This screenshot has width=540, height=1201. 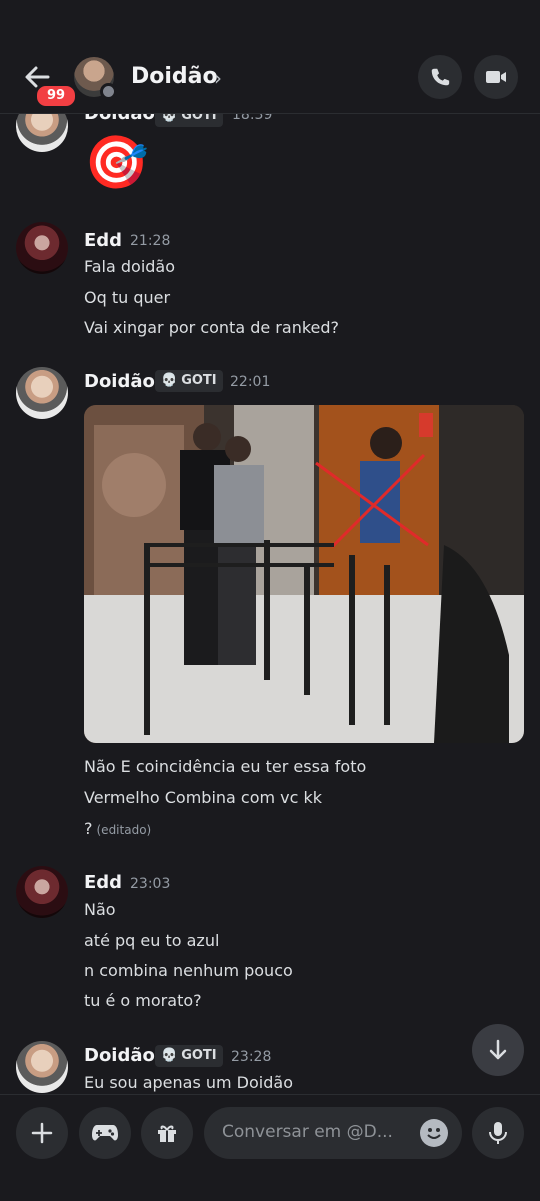 I want to click on video-call-button, so click(x=496, y=77).